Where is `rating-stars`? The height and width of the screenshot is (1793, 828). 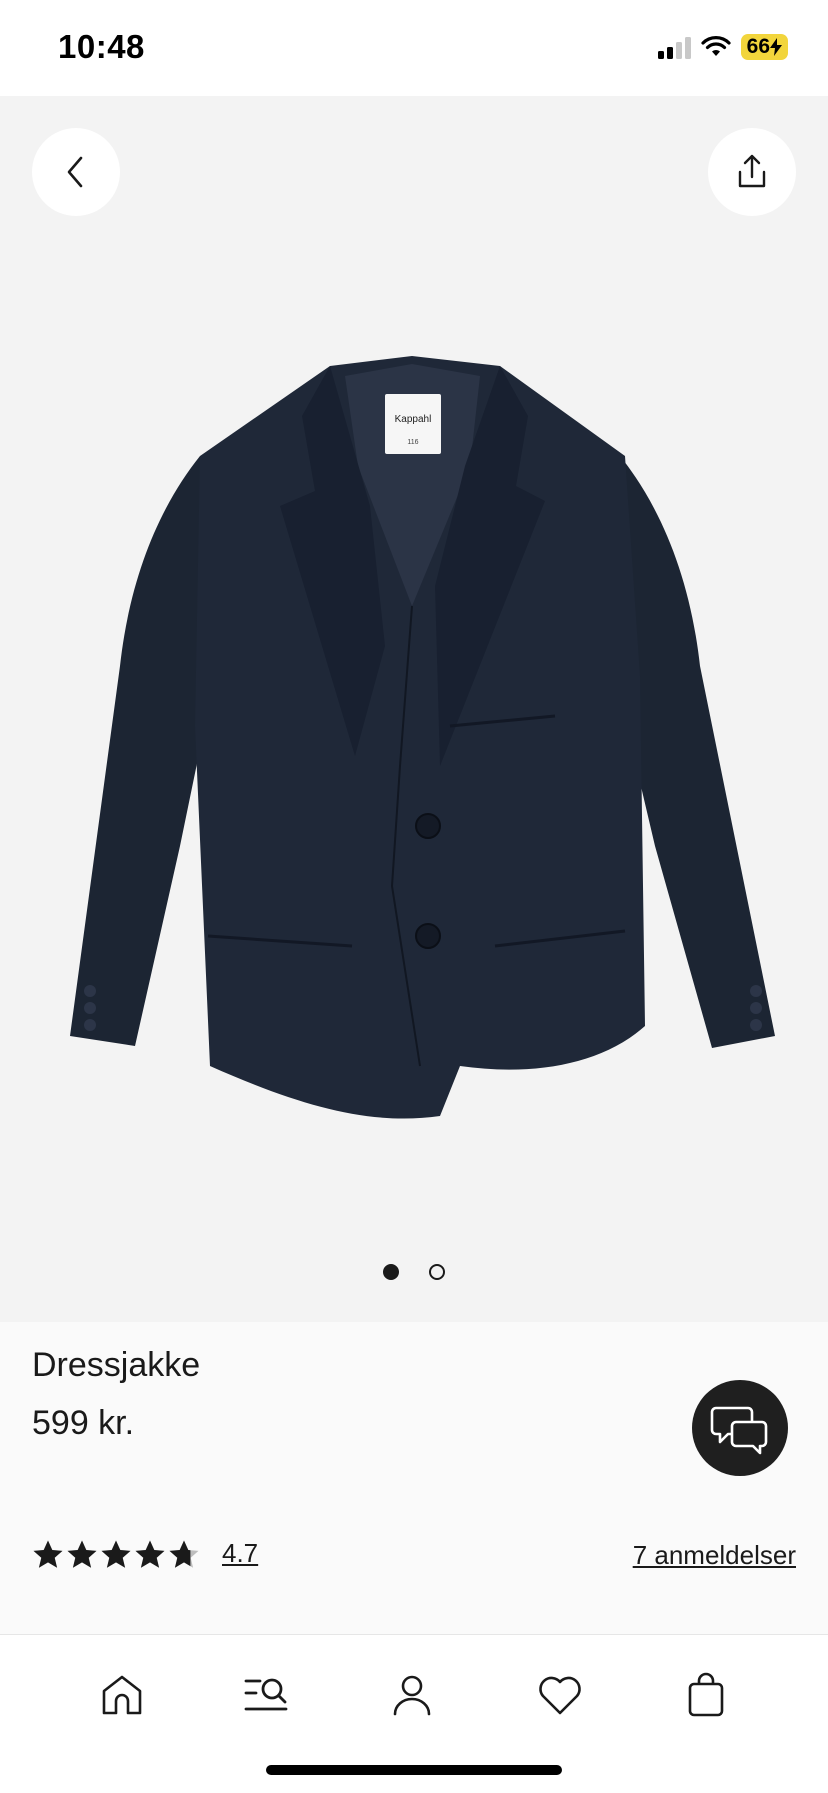
rating-stars is located at coordinates (116, 1554).